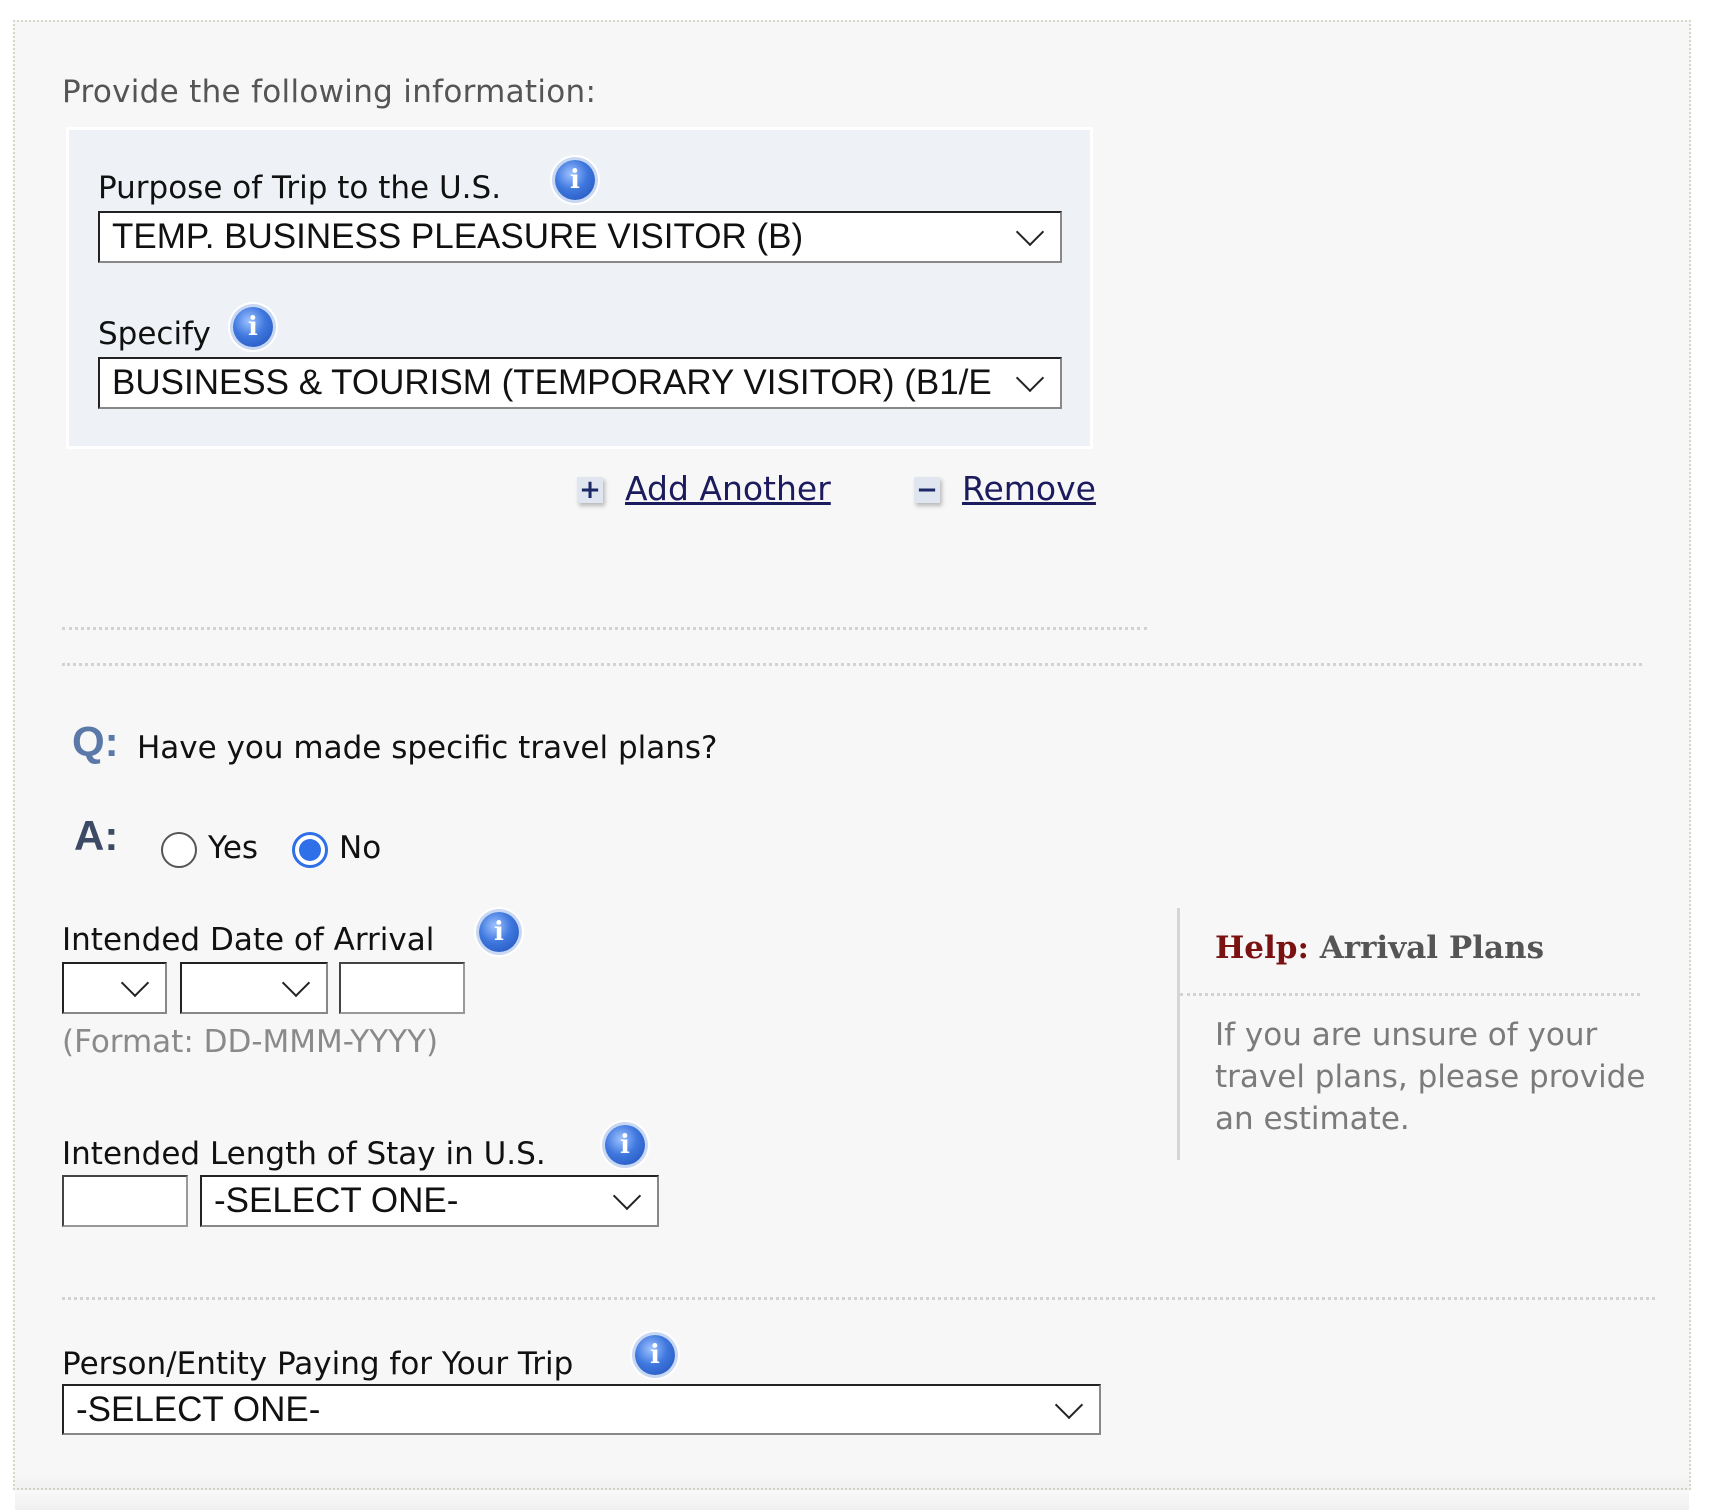 The width and height of the screenshot is (1714, 1512). Describe the element at coordinates (1262, 948) in the screenshot. I see `help-prefix: Help:` at that location.